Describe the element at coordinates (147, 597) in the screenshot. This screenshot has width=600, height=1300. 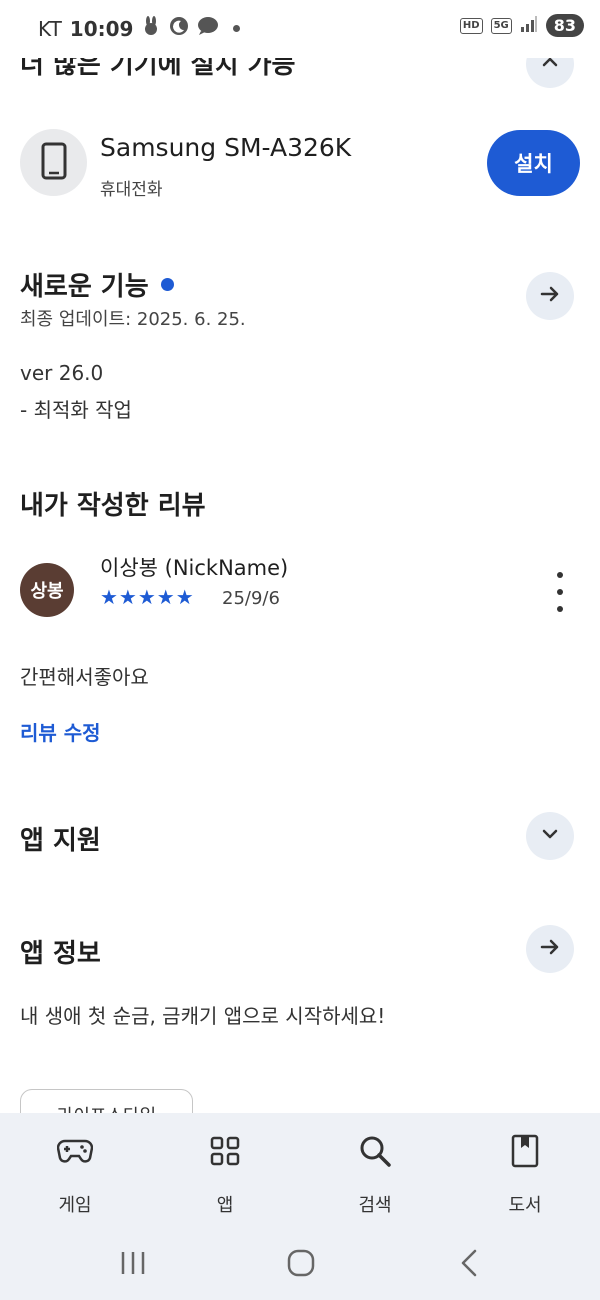
I see `star-rating: ★★★★★` at that location.